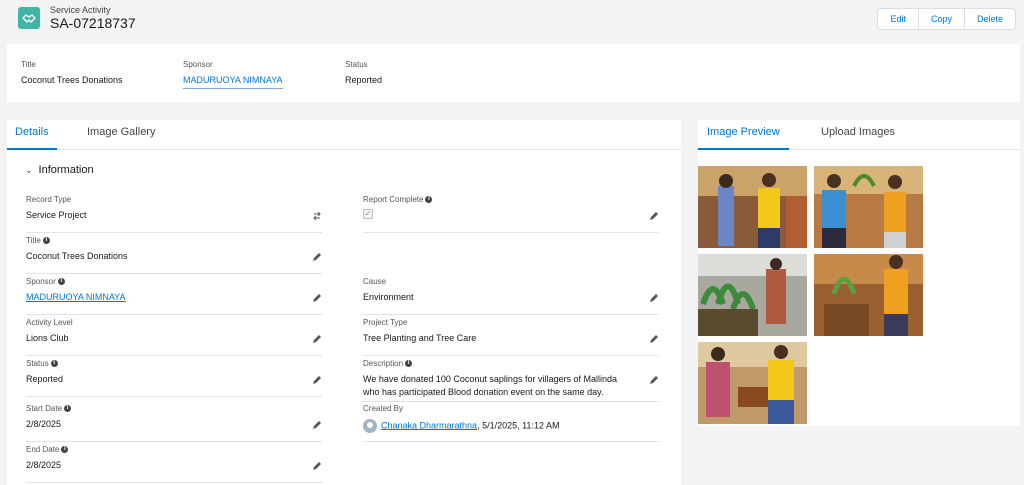 This screenshot has height=485, width=1024. What do you see at coordinates (383, 408) in the screenshot?
I see `field-label: Created By` at bounding box center [383, 408].